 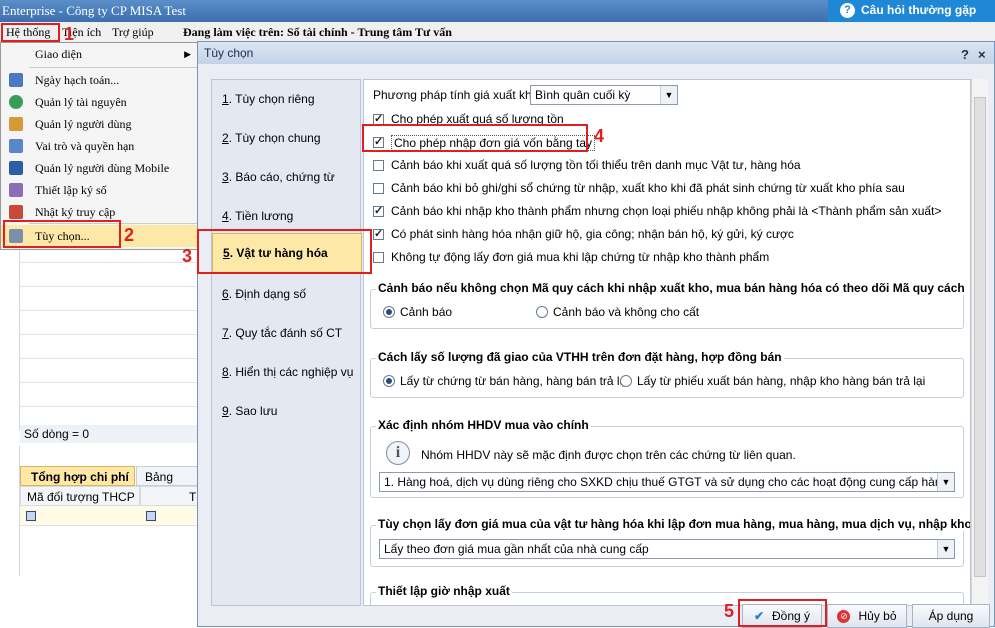 I want to click on filter-row, so click(x=110, y=516).